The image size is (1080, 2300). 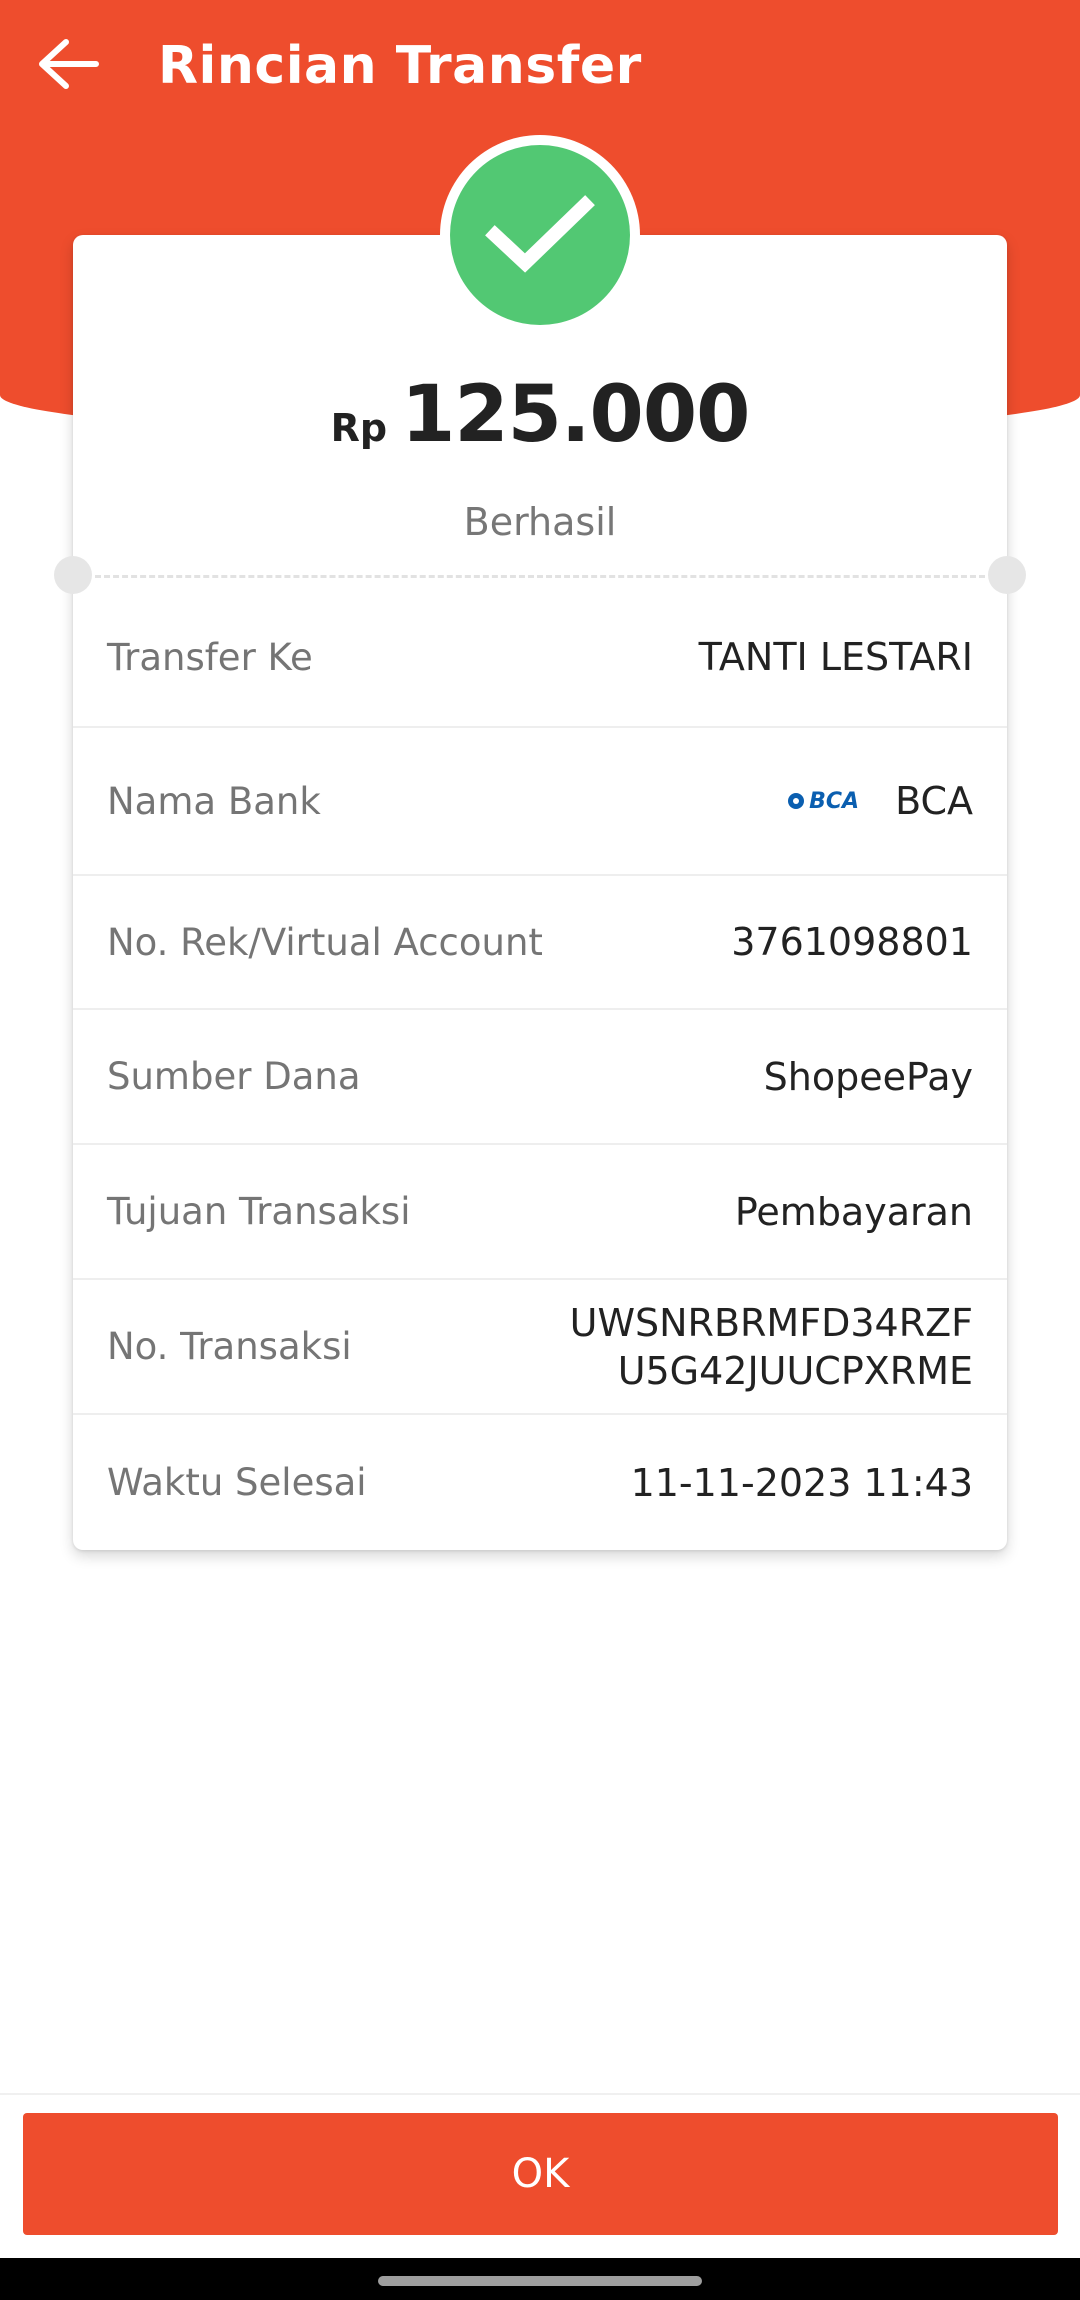 I want to click on dashed-divider, so click(x=540, y=576).